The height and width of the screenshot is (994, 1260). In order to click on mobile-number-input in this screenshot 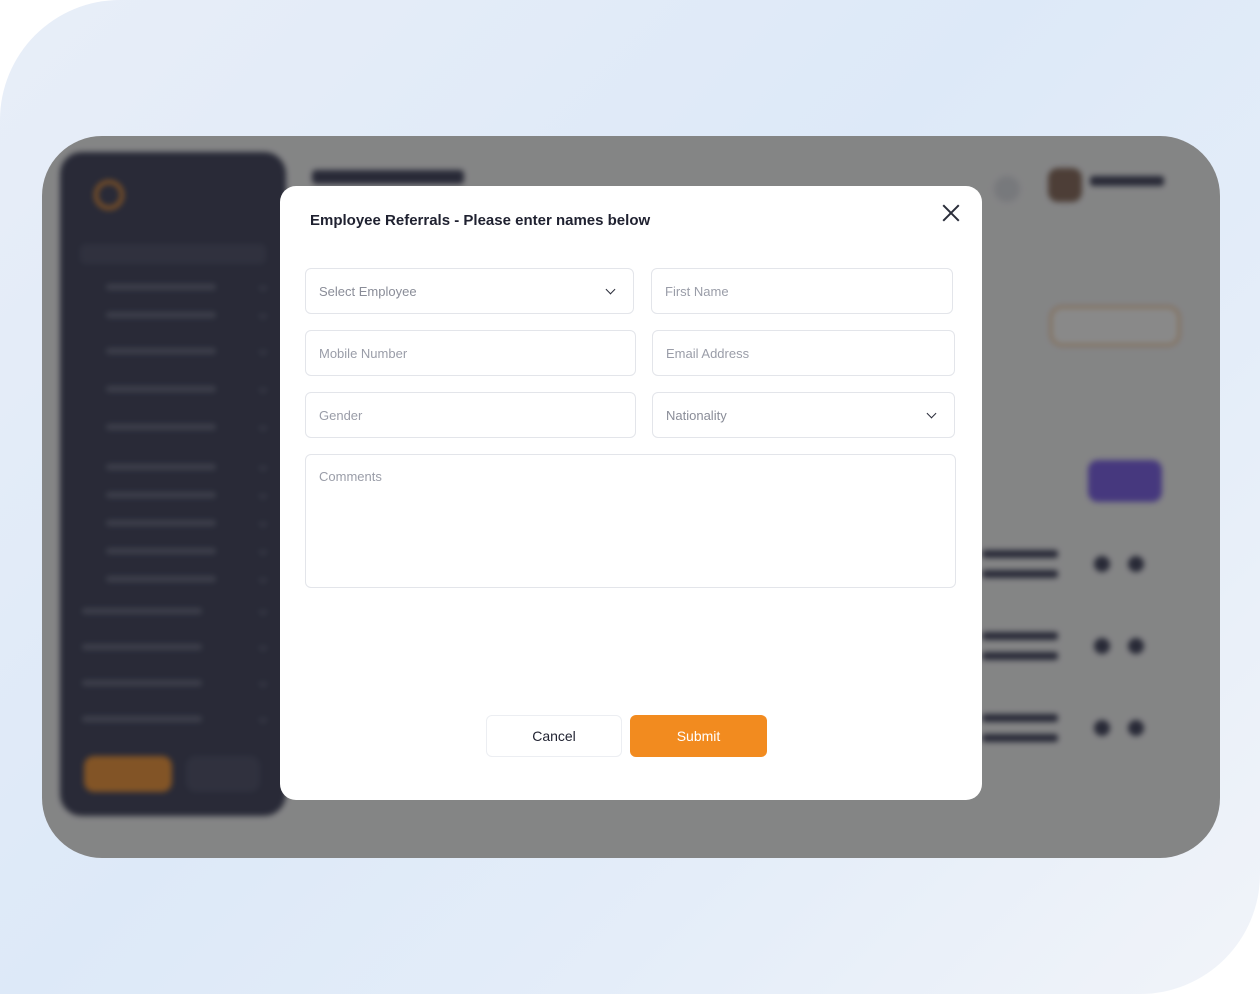, I will do `click(470, 353)`.